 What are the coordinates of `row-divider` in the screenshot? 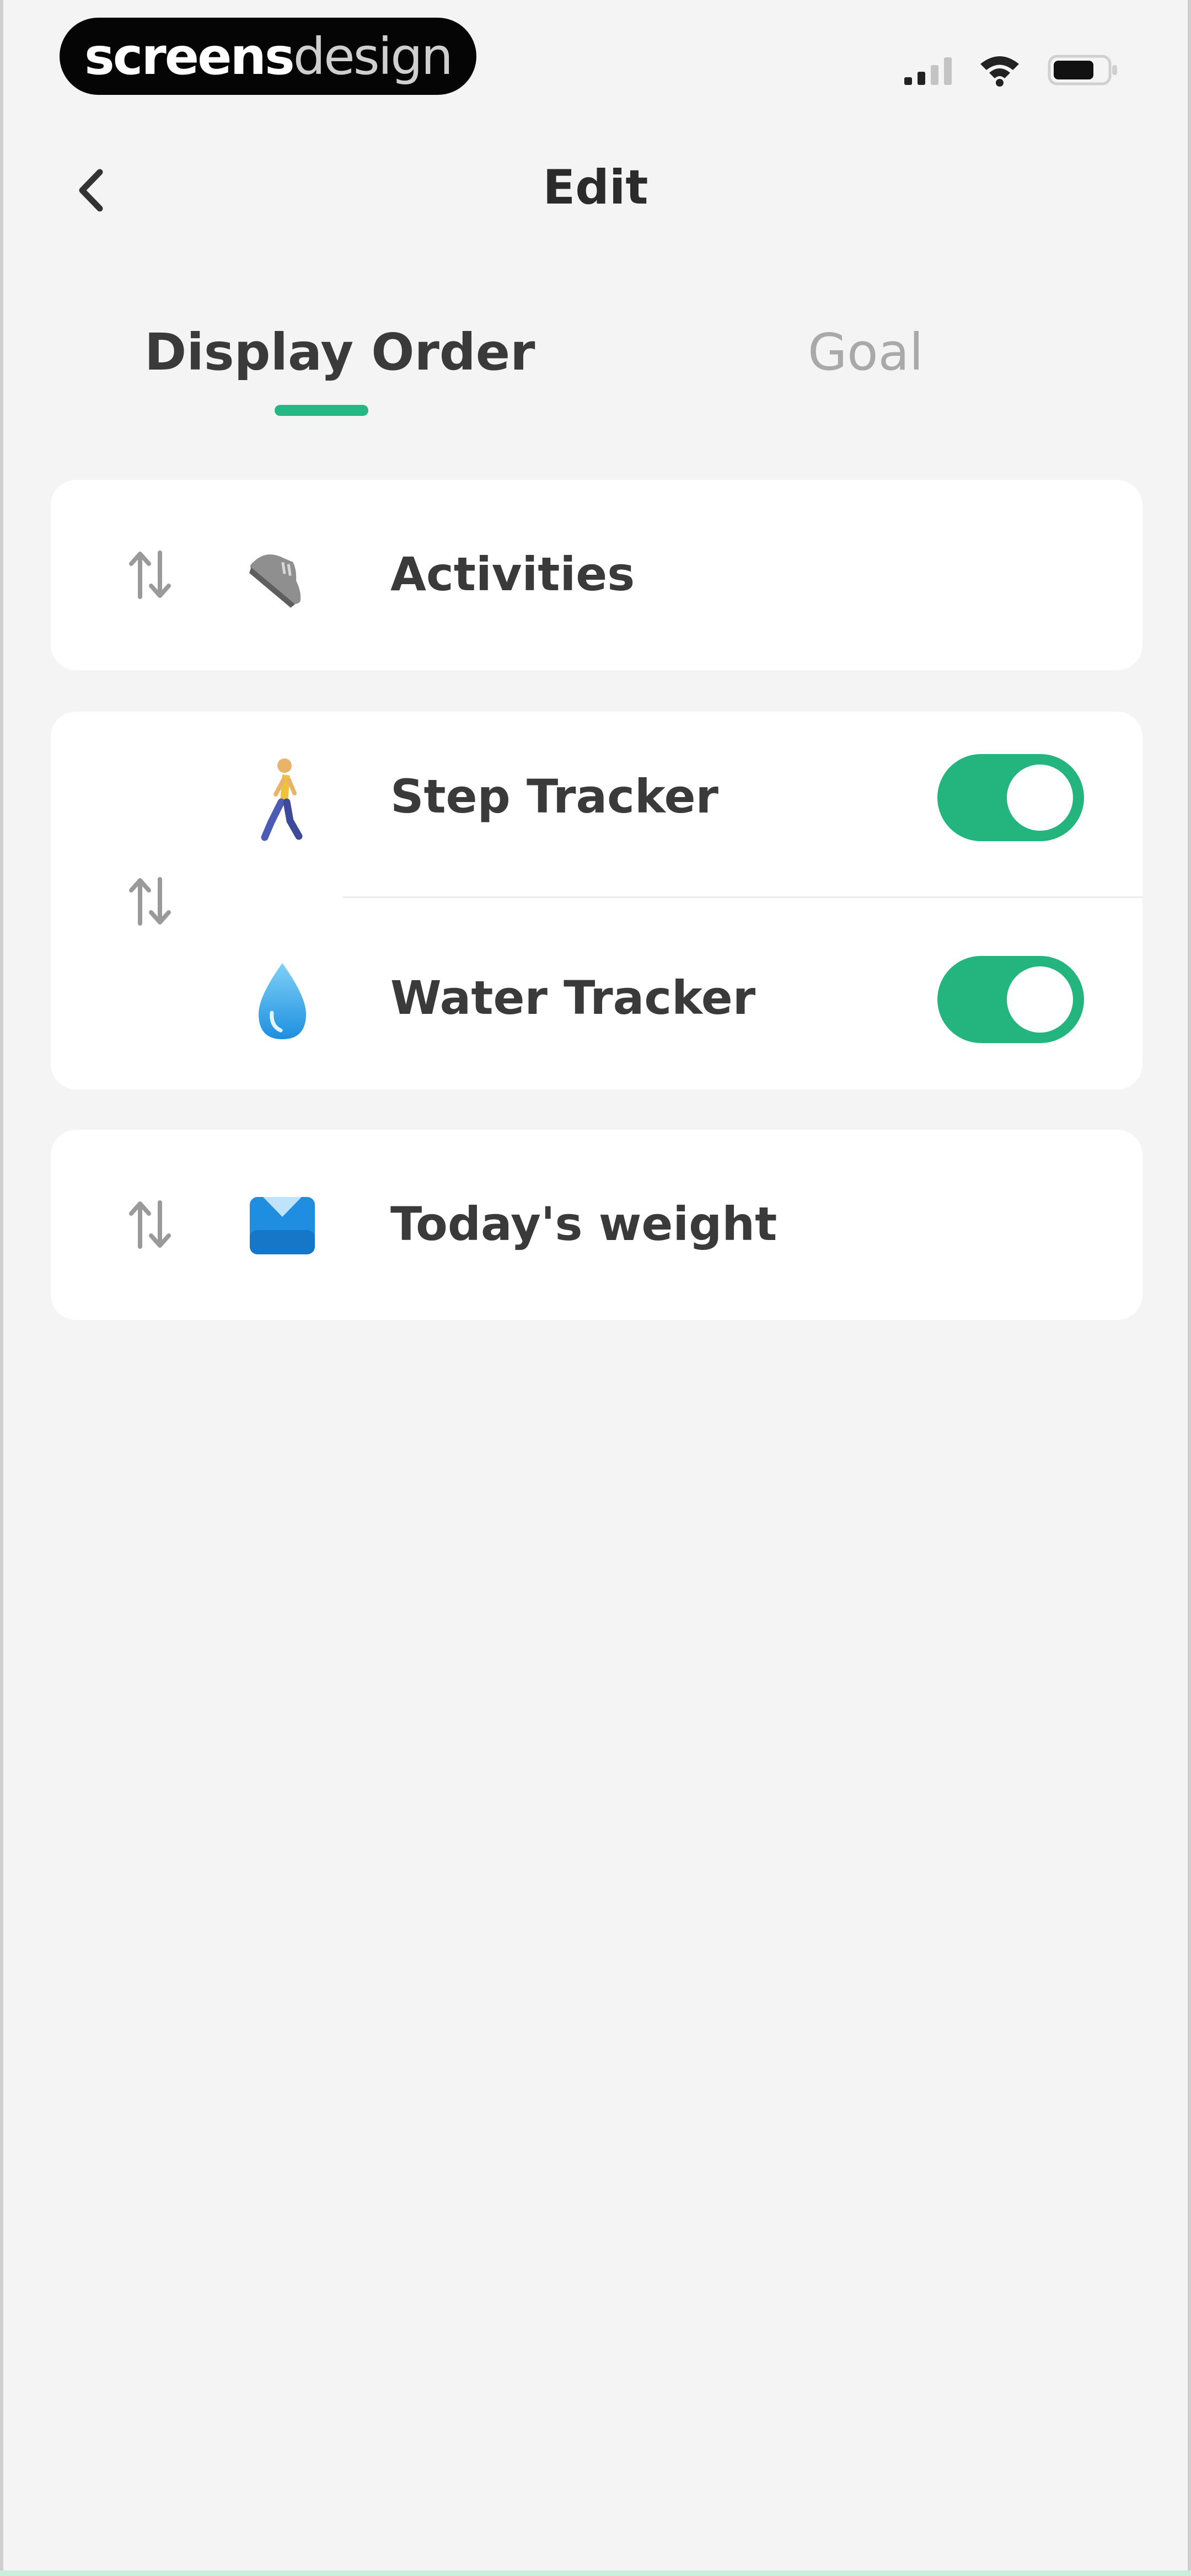 It's located at (742, 897).